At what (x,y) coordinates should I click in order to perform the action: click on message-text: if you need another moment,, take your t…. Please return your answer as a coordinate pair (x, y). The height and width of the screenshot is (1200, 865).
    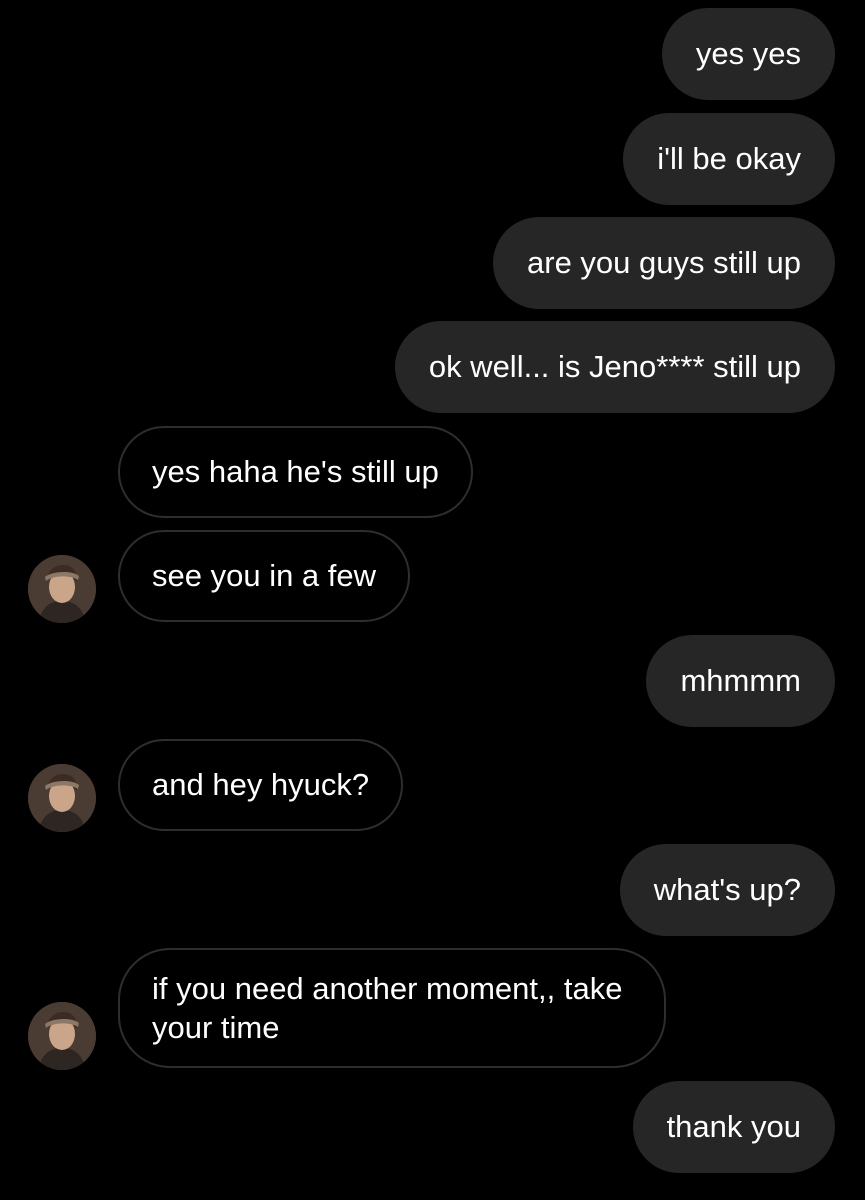
    Looking at the image, I should click on (387, 1008).